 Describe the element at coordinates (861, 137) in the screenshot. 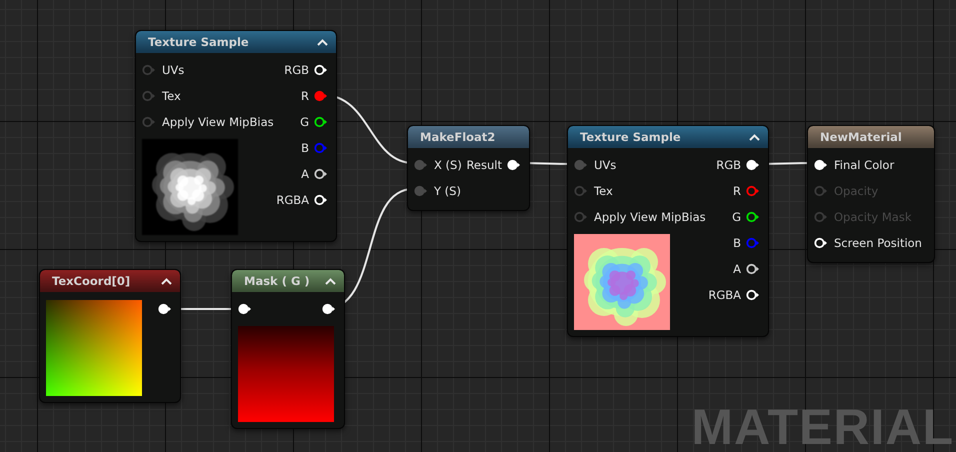

I see `node-title: NewMaterial` at that location.